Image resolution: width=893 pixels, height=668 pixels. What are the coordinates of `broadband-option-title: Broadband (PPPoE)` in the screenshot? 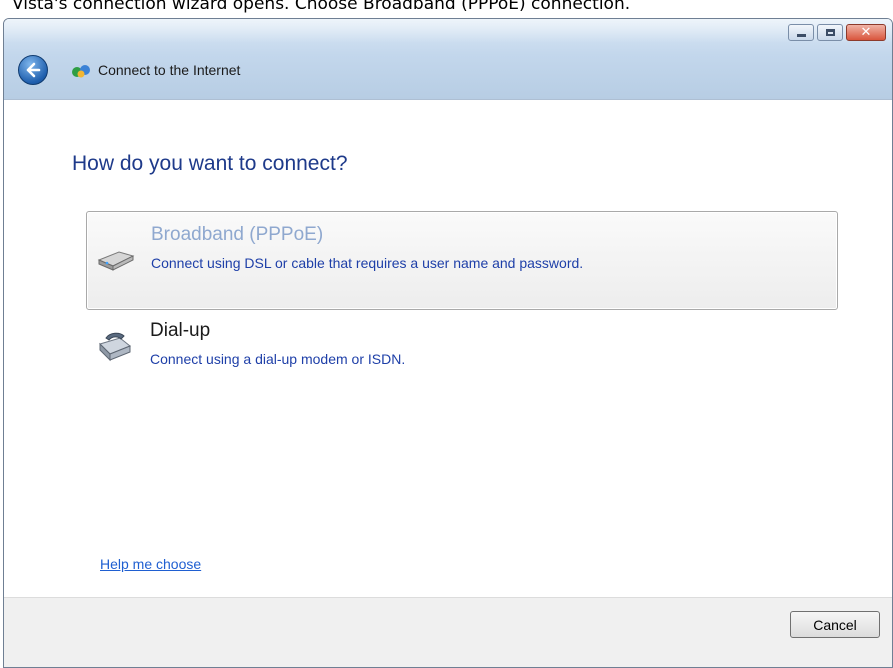 It's located at (237, 234).